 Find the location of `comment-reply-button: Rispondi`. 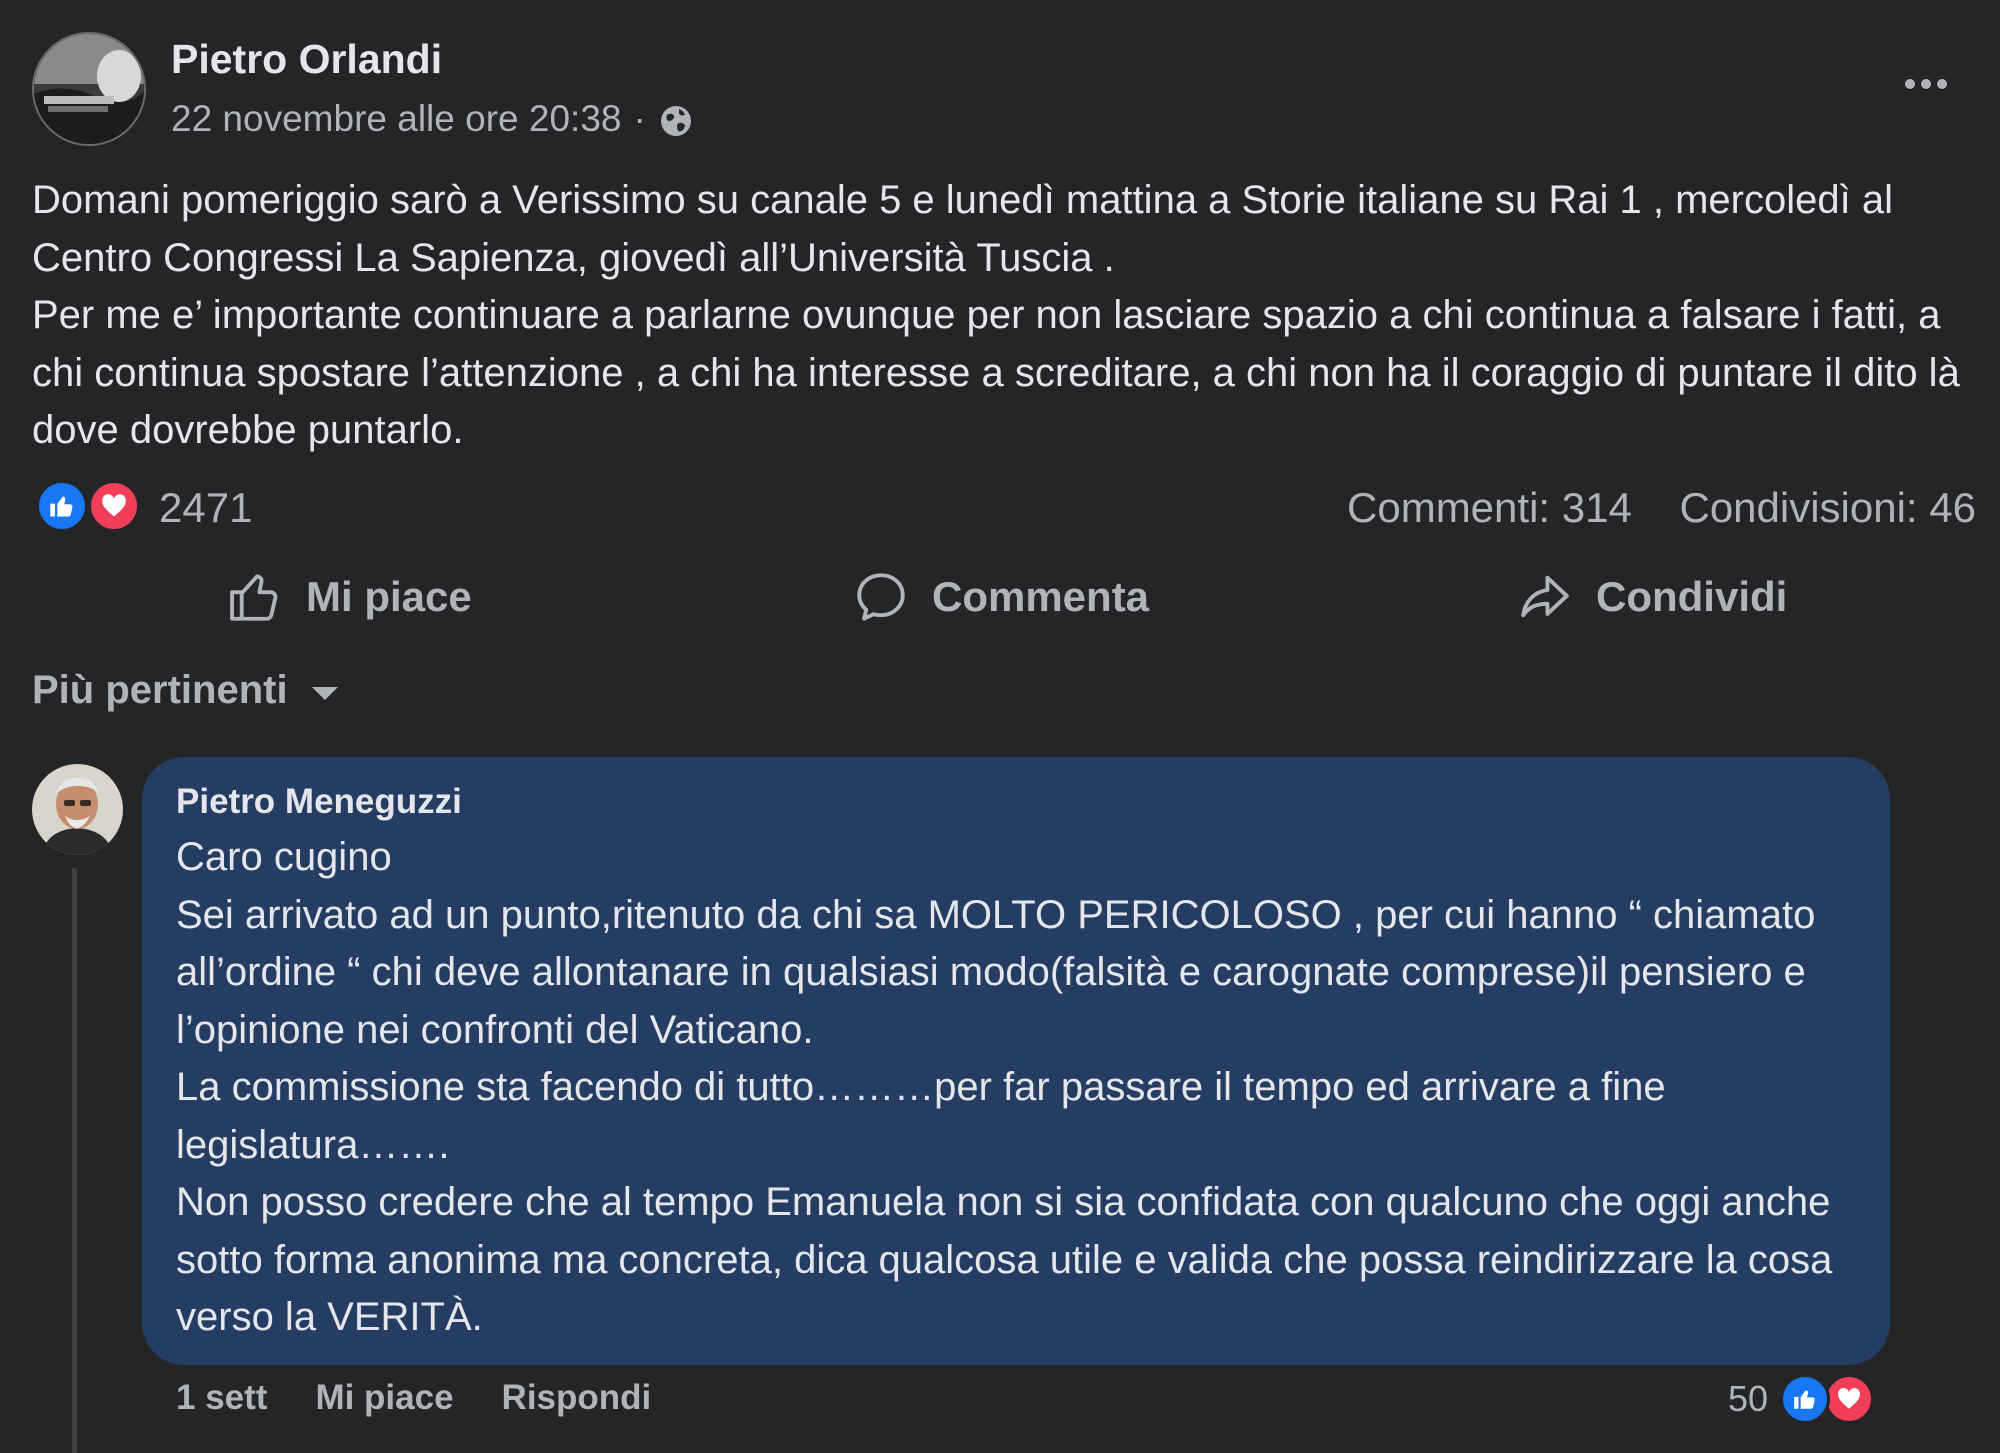

comment-reply-button: Rispondi is located at coordinates (577, 1398).